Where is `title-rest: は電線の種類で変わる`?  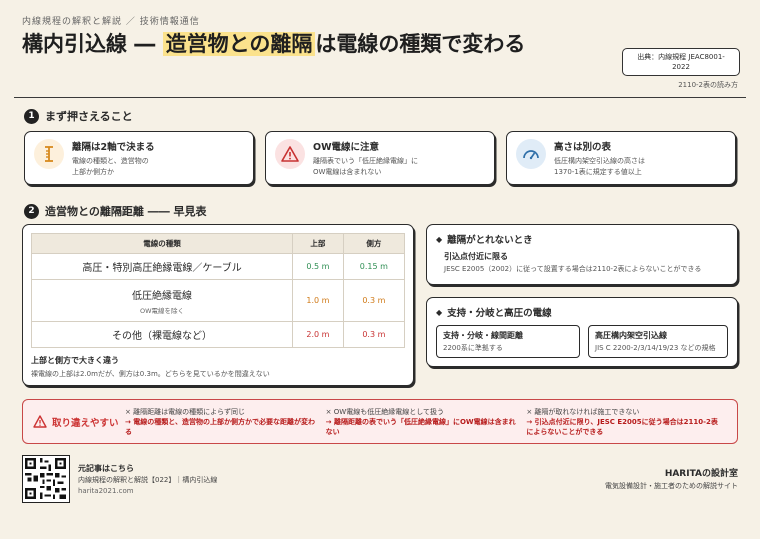
title-rest: は電線の種類で変わる is located at coordinates (420, 44).